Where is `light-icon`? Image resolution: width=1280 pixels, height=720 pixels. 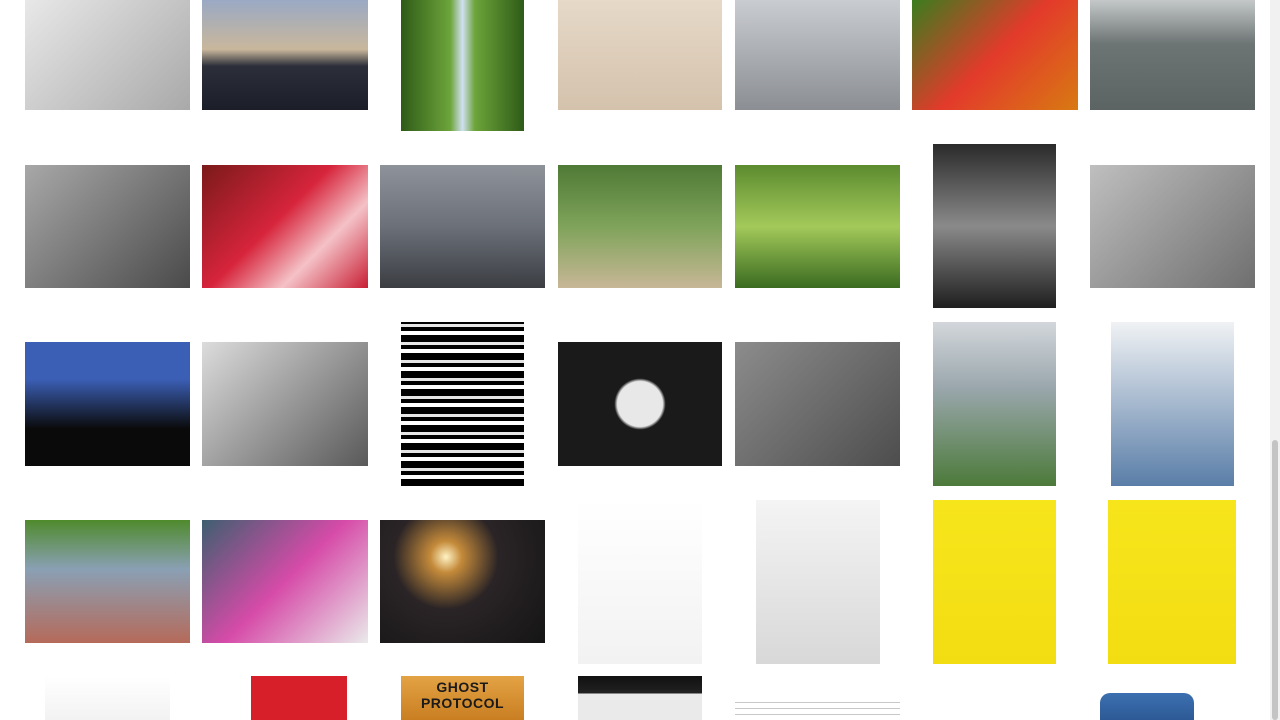
light-icon is located at coordinates (462, 581).